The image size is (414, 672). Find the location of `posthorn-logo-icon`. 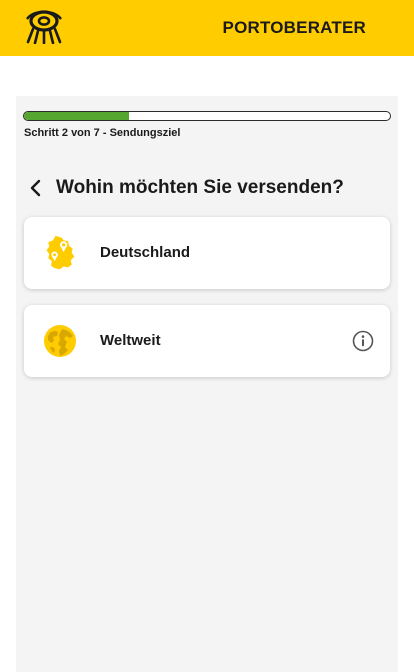

posthorn-logo-icon is located at coordinates (44, 27).